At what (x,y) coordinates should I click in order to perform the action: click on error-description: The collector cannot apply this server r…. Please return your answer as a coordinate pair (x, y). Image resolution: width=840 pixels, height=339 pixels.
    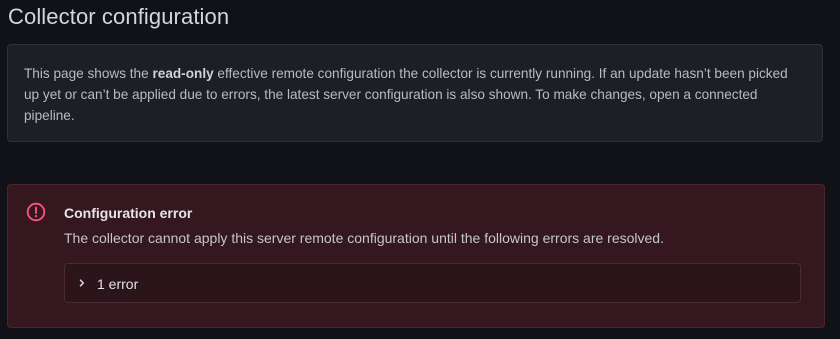
    Looking at the image, I should click on (364, 238).